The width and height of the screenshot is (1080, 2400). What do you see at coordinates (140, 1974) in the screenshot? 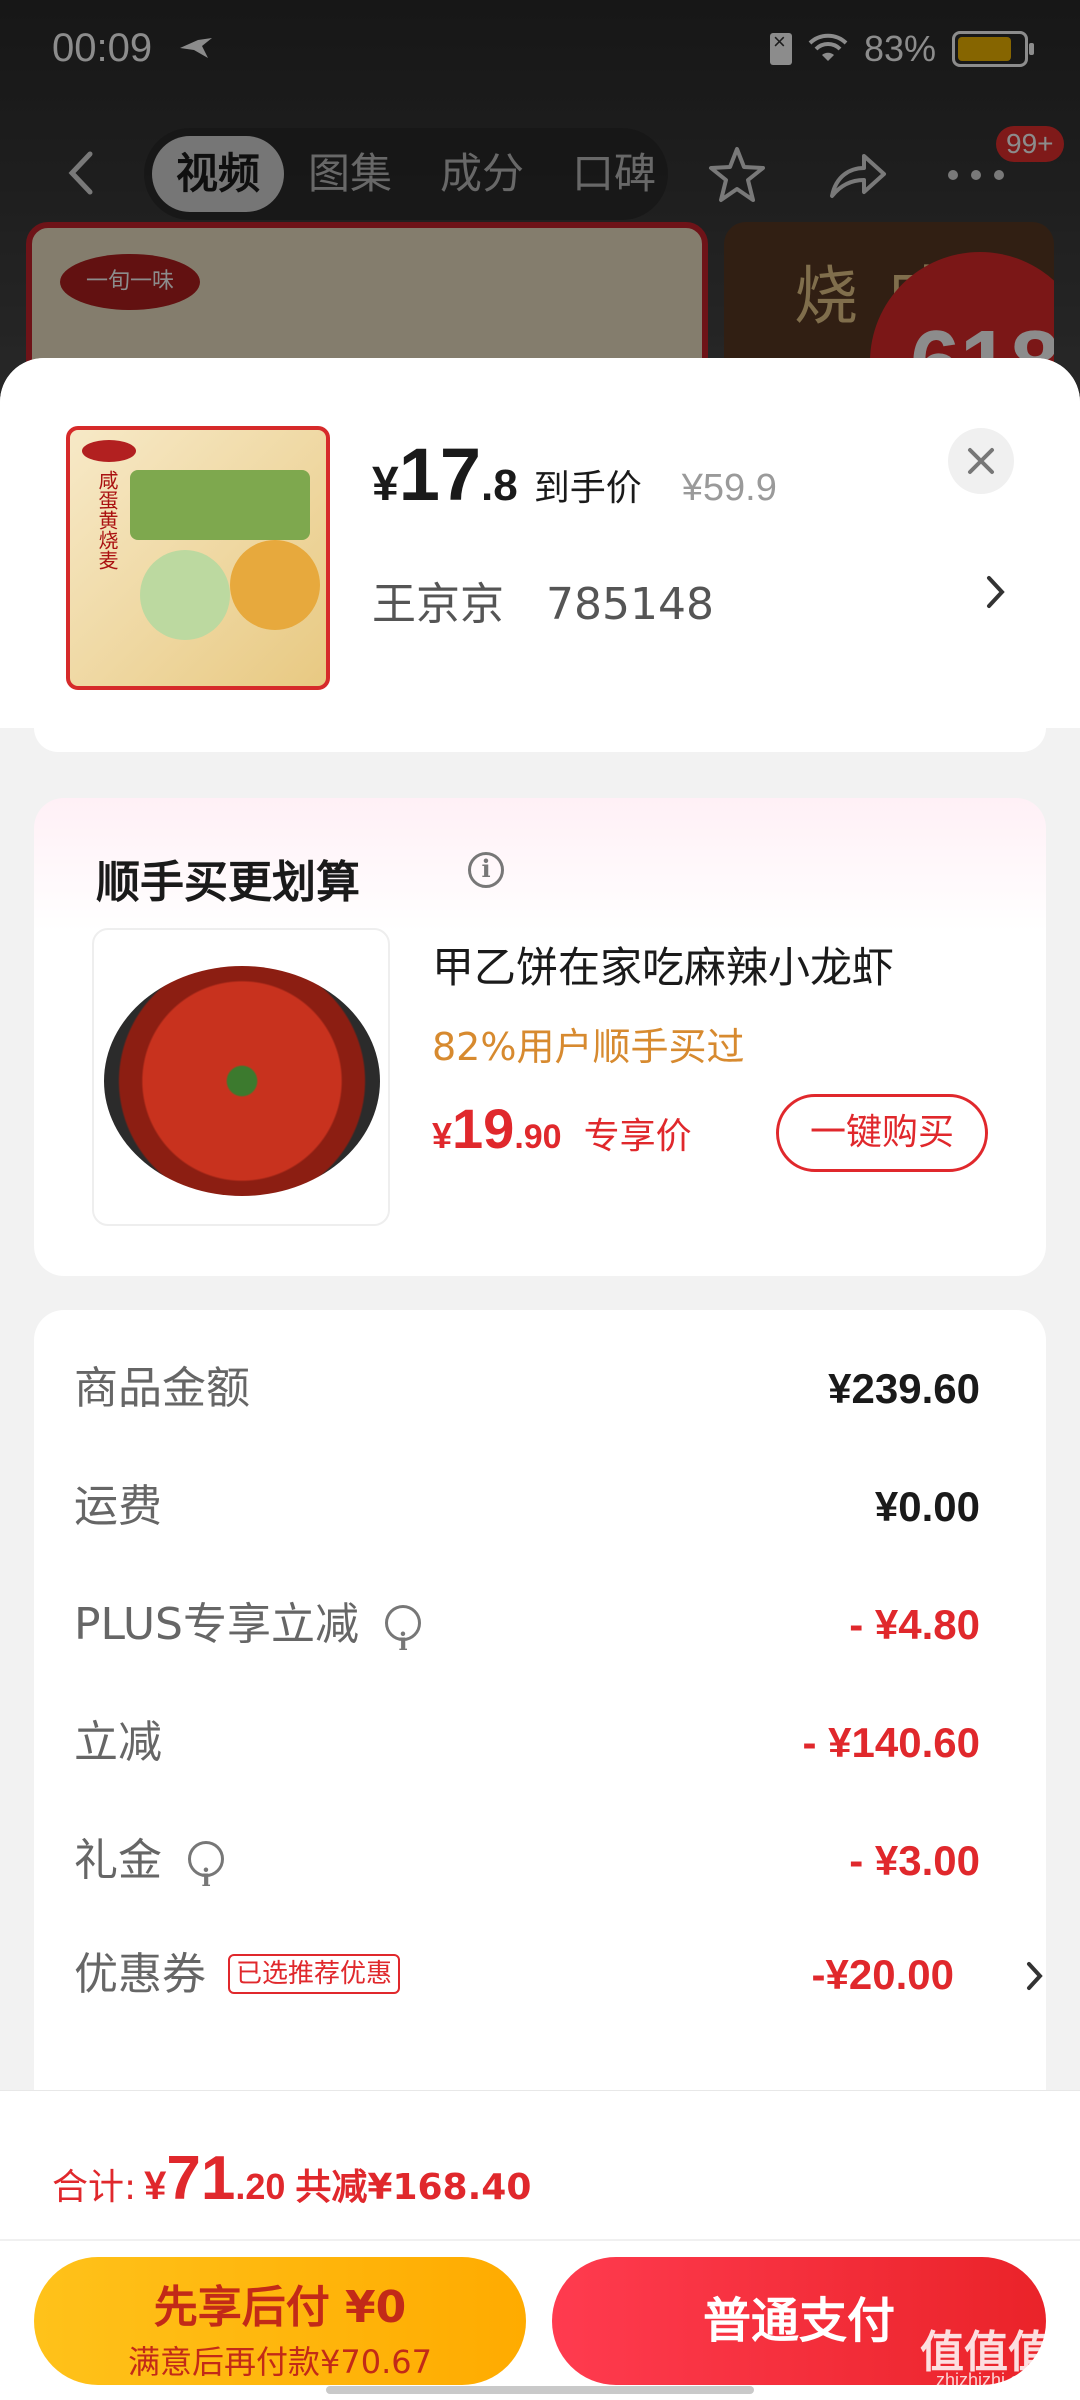
I see `fee-label-text: 优惠券` at bounding box center [140, 1974].